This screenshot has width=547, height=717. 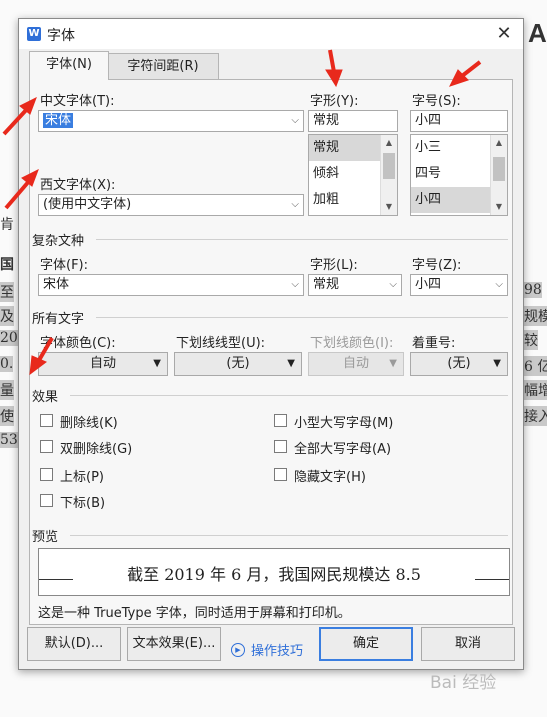 I want to click on tab-font: 字体(N), so click(x=69, y=65).